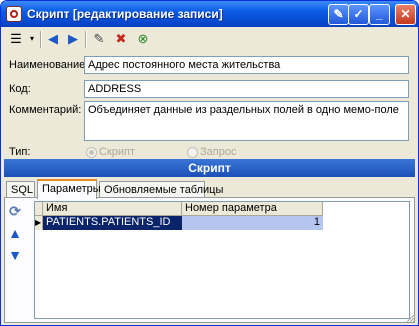 The image size is (419, 326). What do you see at coordinates (358, 14) in the screenshot?
I see `help-icon: ✓` at bounding box center [358, 14].